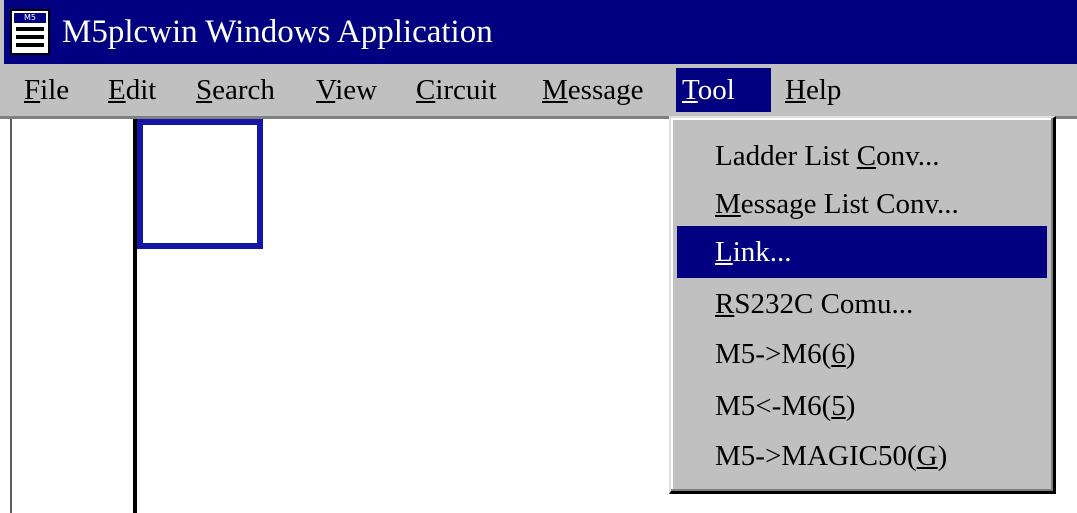 This screenshot has height=513, width=1077. I want to click on menu-mnemonic: C, so click(426, 90).